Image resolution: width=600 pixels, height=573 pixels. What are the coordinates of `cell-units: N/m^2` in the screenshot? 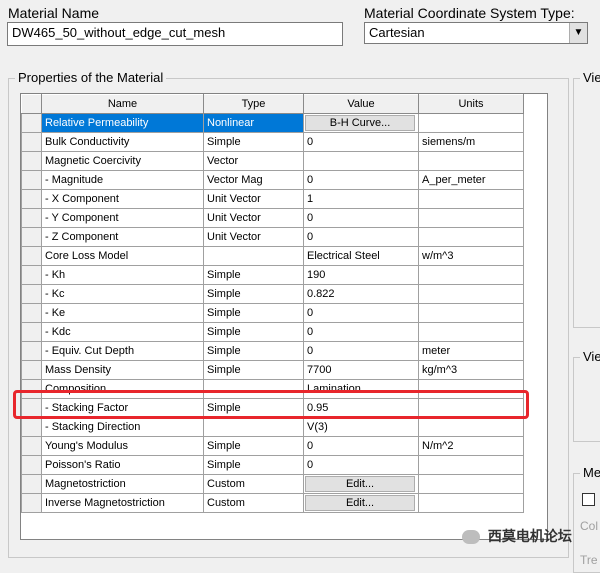 It's located at (471, 446).